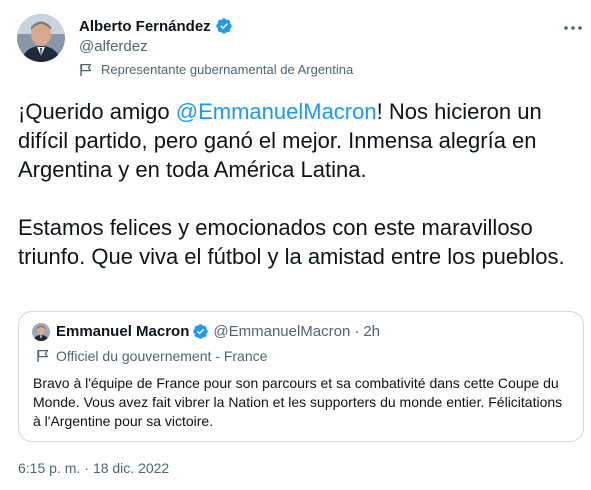 This screenshot has height=490, width=591. What do you see at coordinates (145, 26) in the screenshot?
I see `author-name: Alberto Fernández` at bounding box center [145, 26].